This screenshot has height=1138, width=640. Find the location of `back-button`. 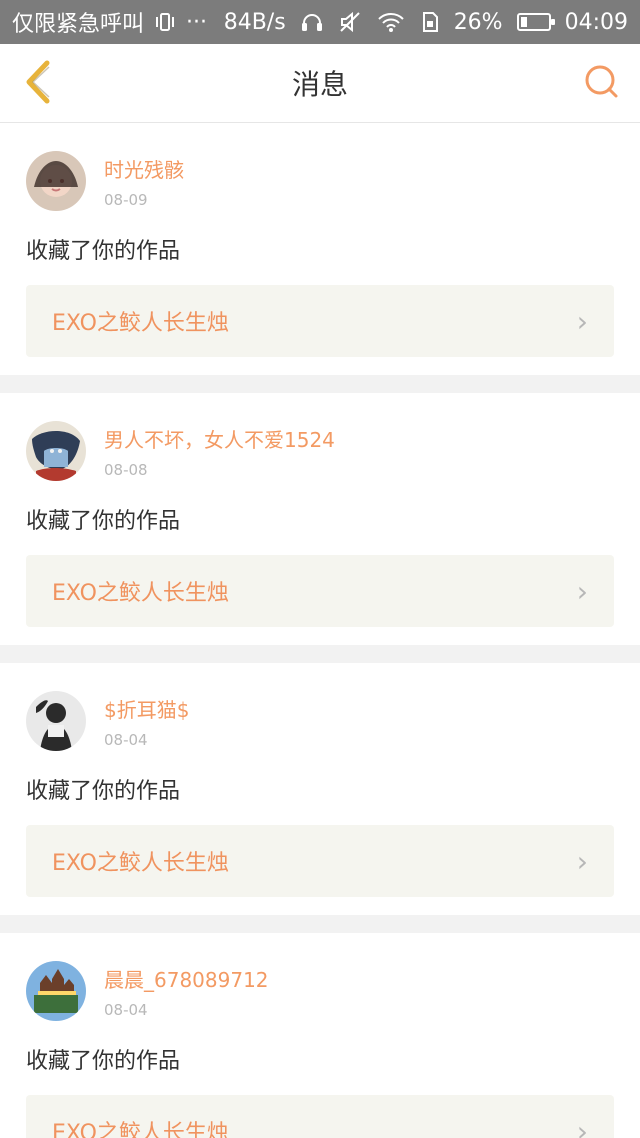

back-button is located at coordinates (38, 82).